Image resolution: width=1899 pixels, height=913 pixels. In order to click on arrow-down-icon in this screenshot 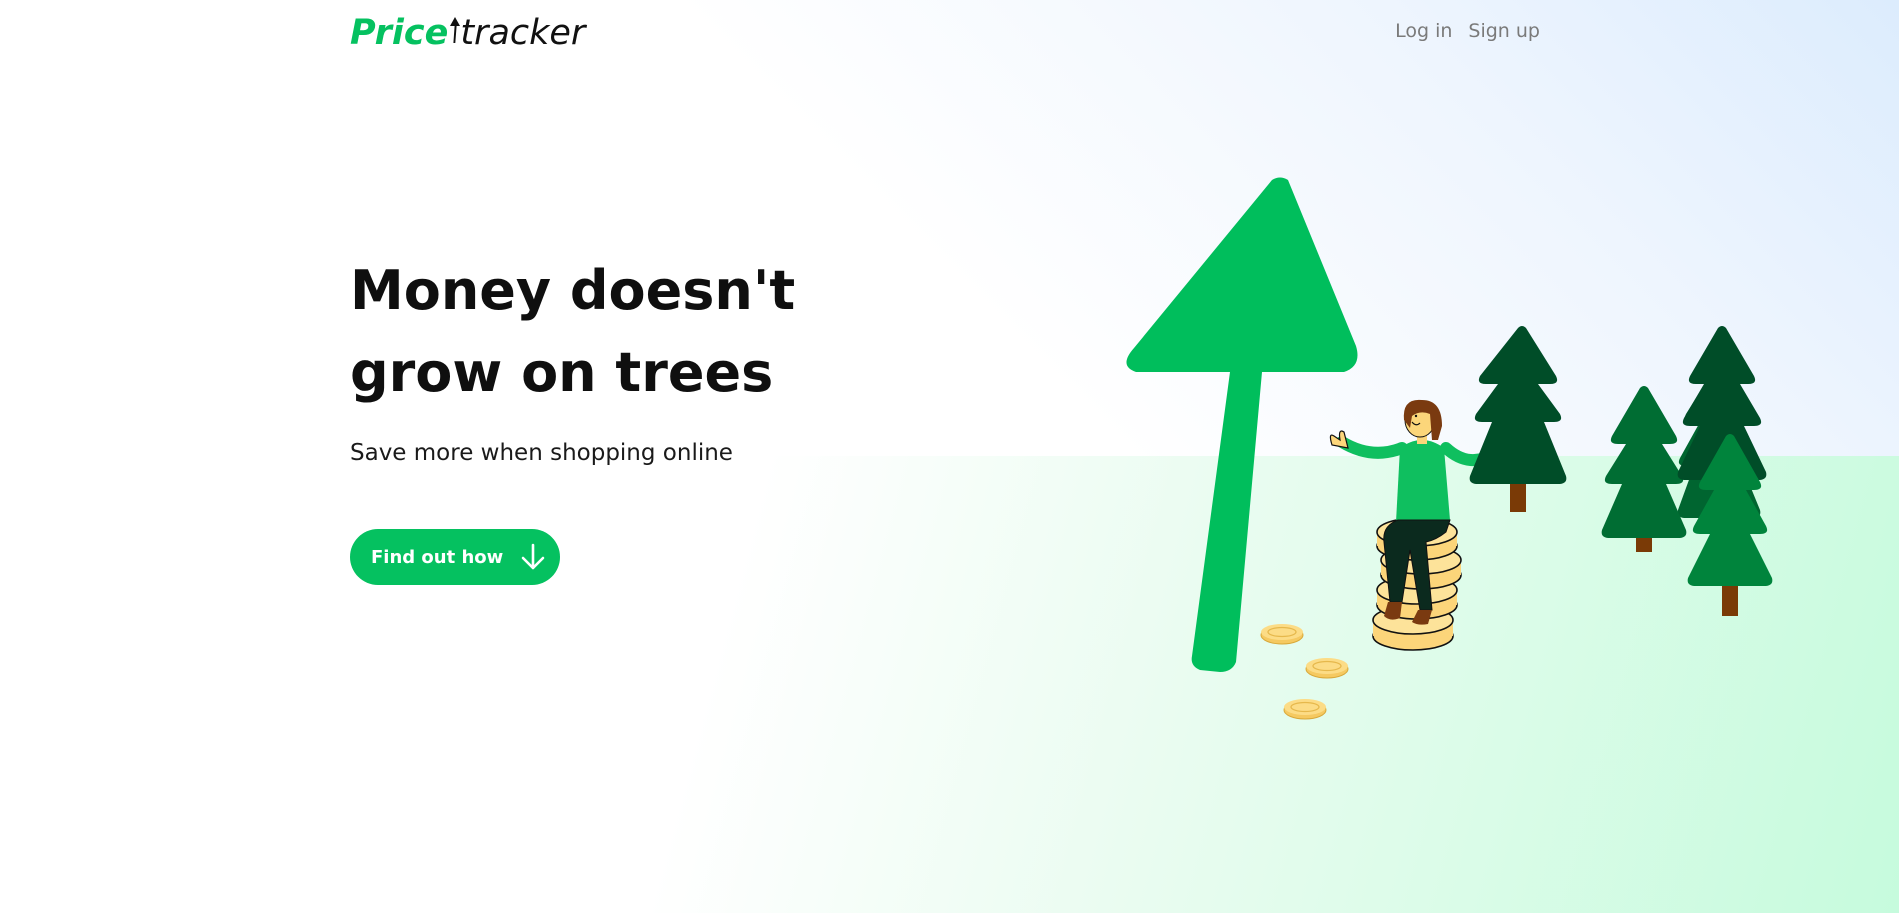, I will do `click(533, 556)`.